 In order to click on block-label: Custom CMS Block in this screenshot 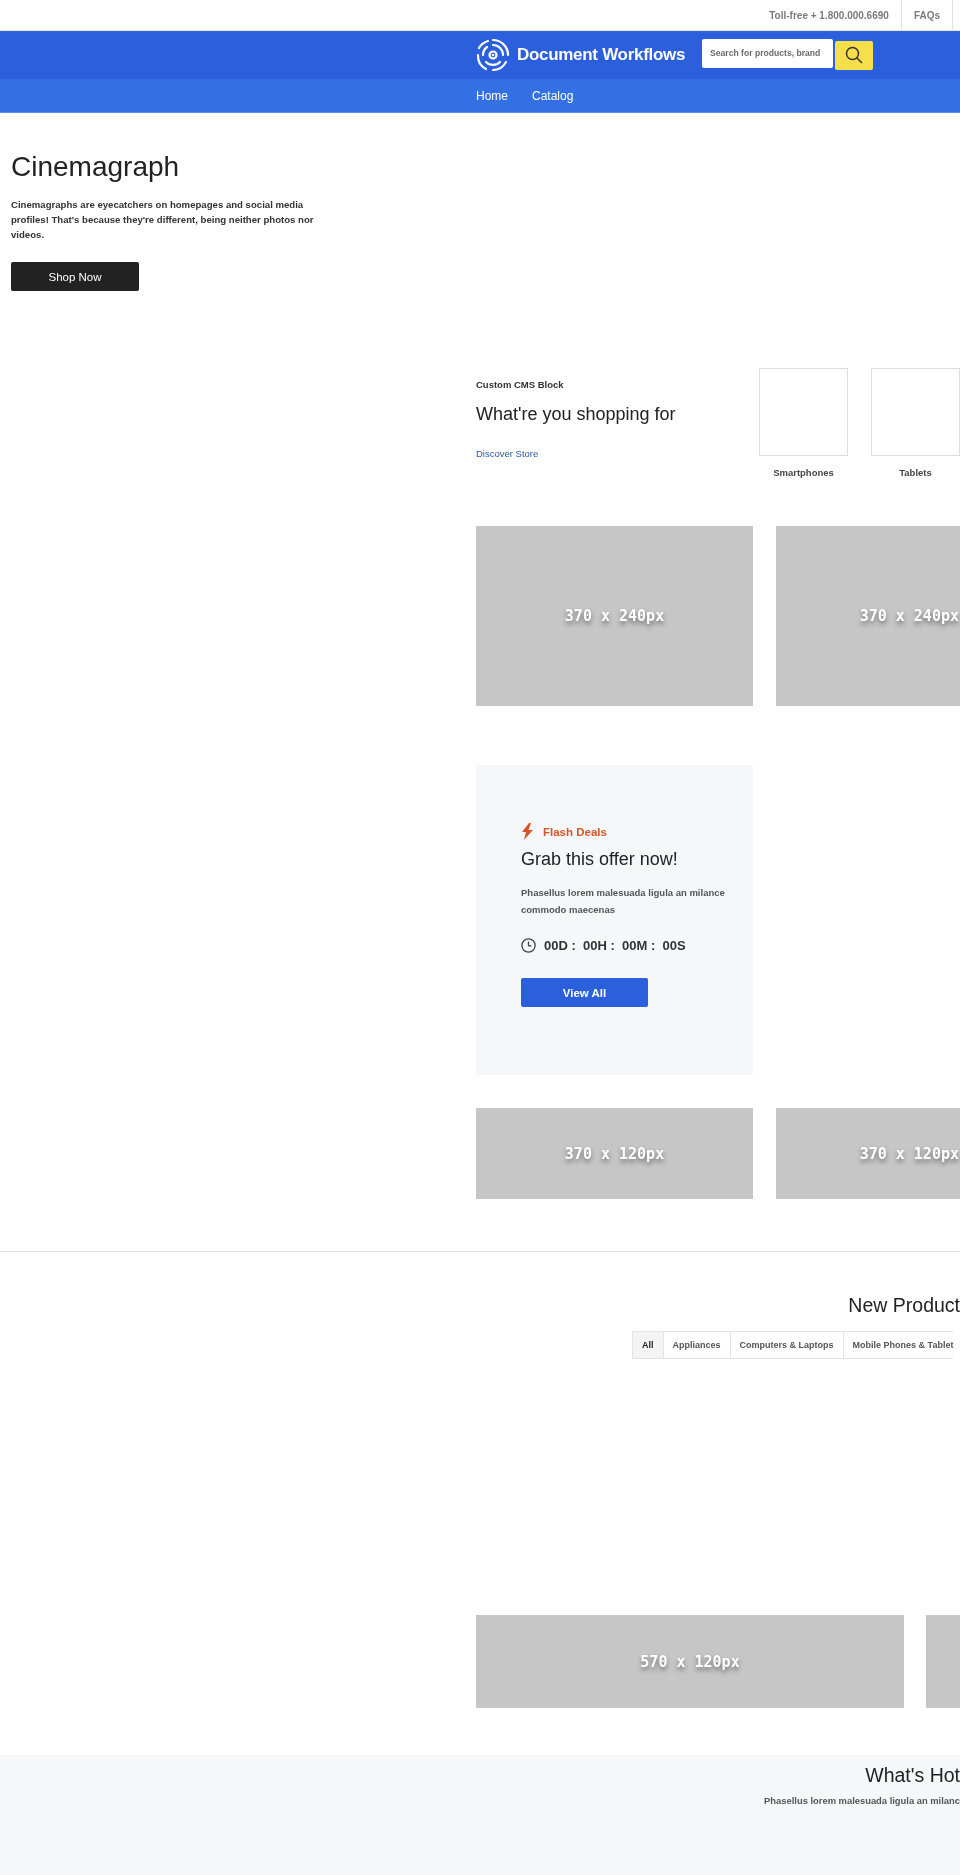, I will do `click(520, 384)`.